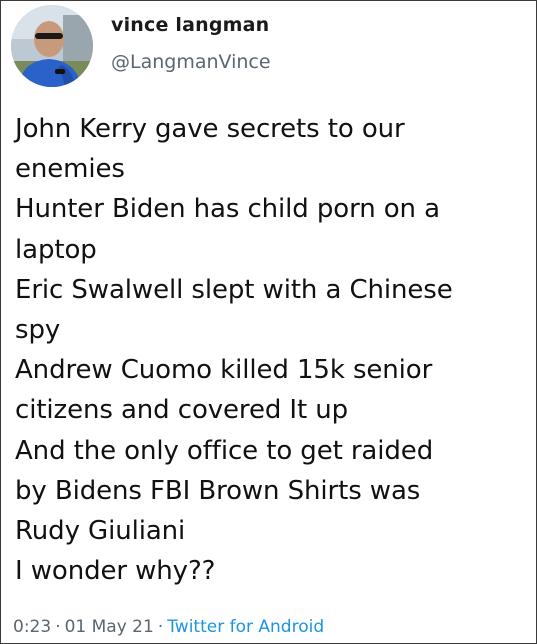 This screenshot has width=537, height=644. I want to click on tweet-line: citizens and covered It up, so click(182, 410).